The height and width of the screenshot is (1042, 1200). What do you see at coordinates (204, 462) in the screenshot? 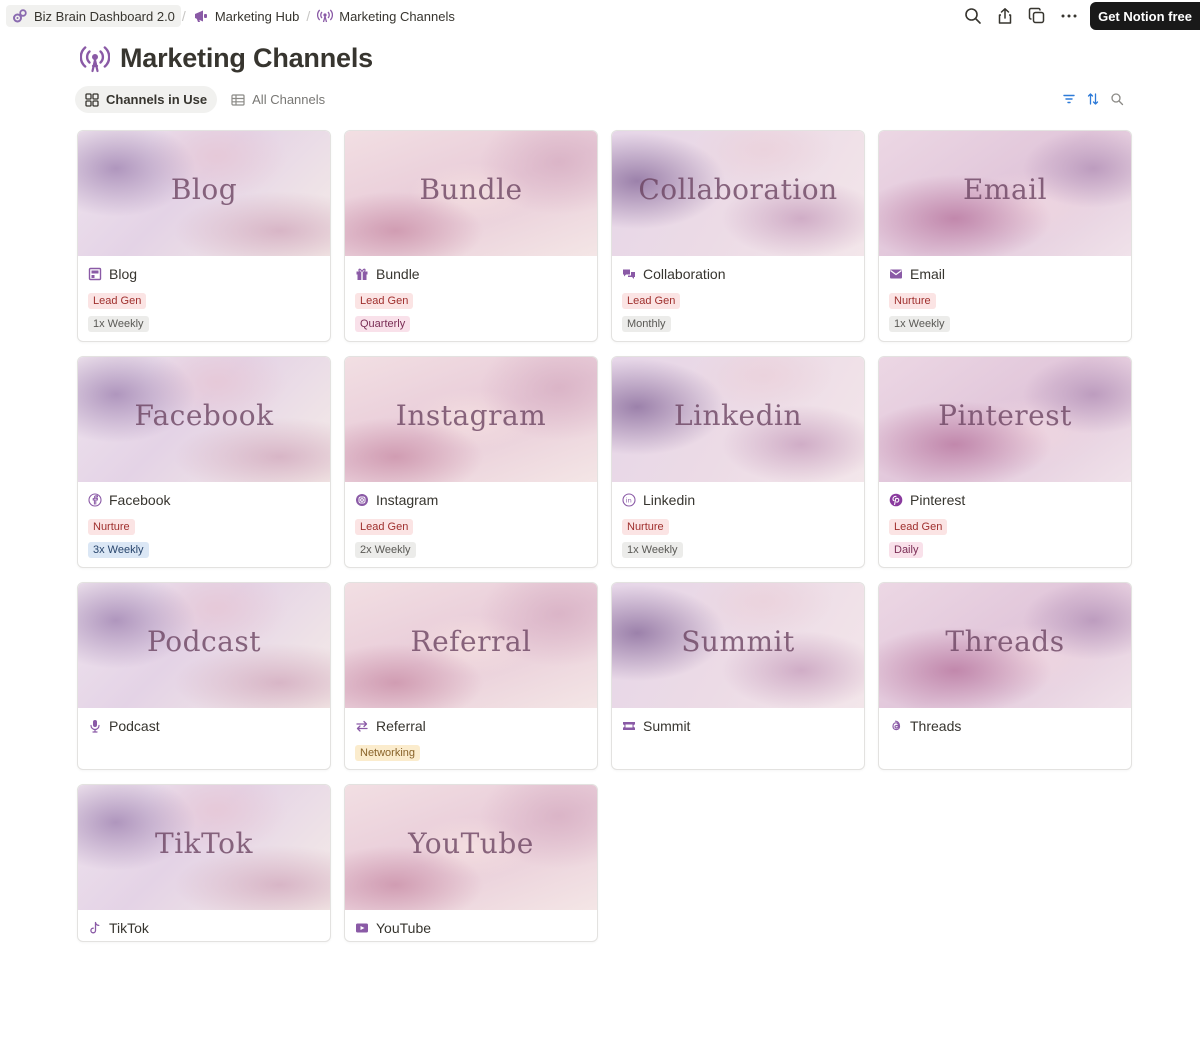
I see `channel-card-facebook: Facebook Facebook Nurture 3x Weekly` at bounding box center [204, 462].